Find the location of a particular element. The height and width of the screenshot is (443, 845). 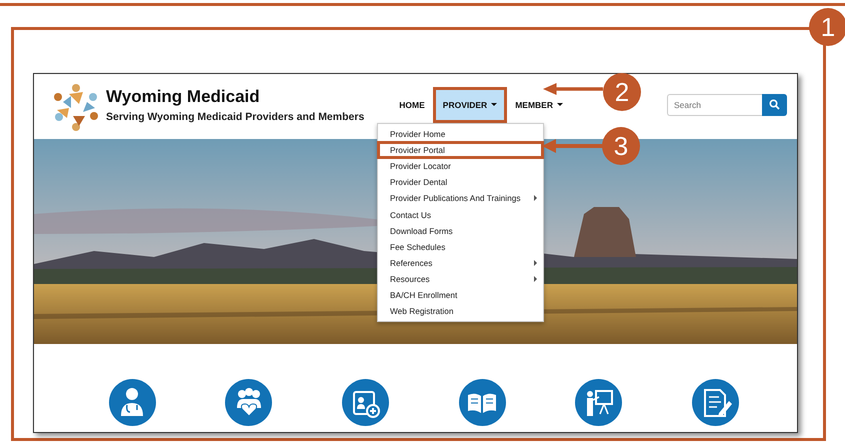

menu-item: Provider Locator is located at coordinates (460, 166).